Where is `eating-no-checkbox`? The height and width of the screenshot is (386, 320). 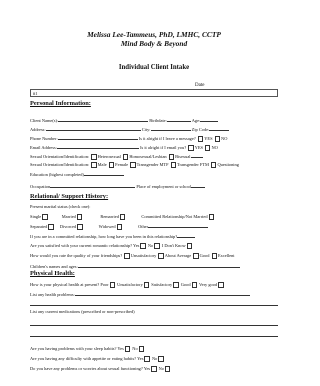
eating-no-checkbox is located at coordinates (161, 359).